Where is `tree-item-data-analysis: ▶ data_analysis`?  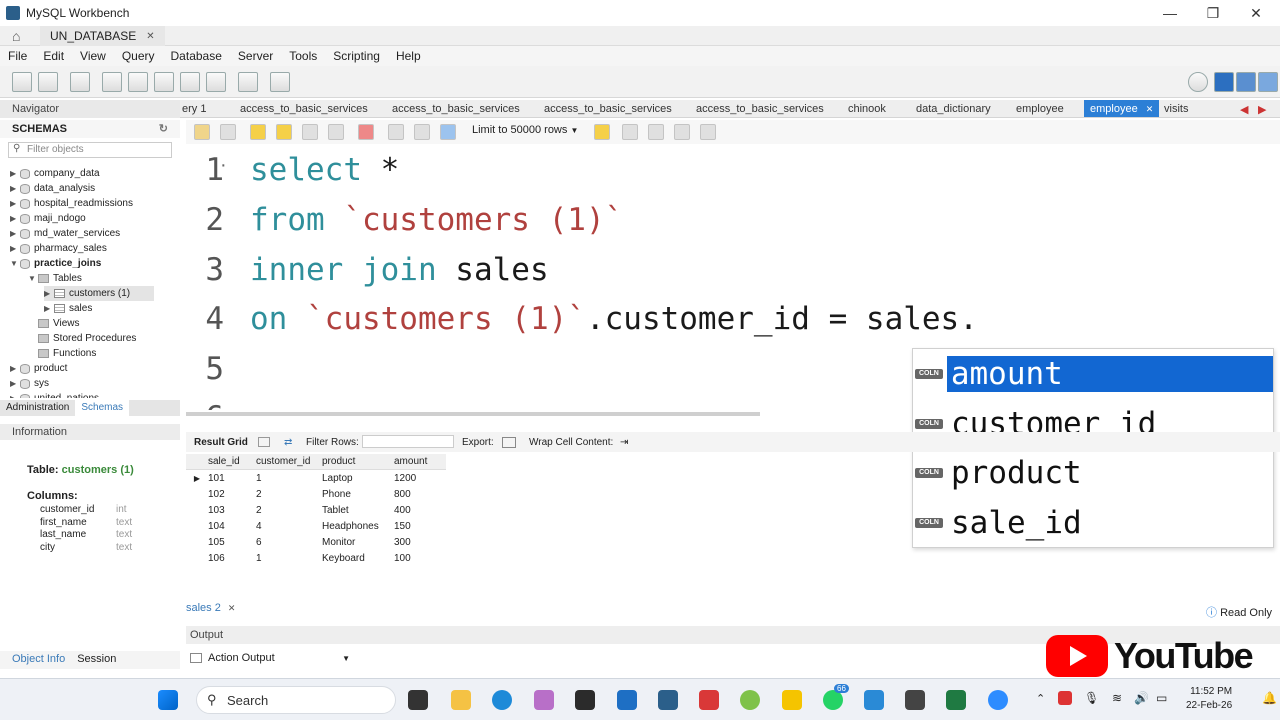 tree-item-data-analysis: ▶ data_analysis is located at coordinates (52, 188).